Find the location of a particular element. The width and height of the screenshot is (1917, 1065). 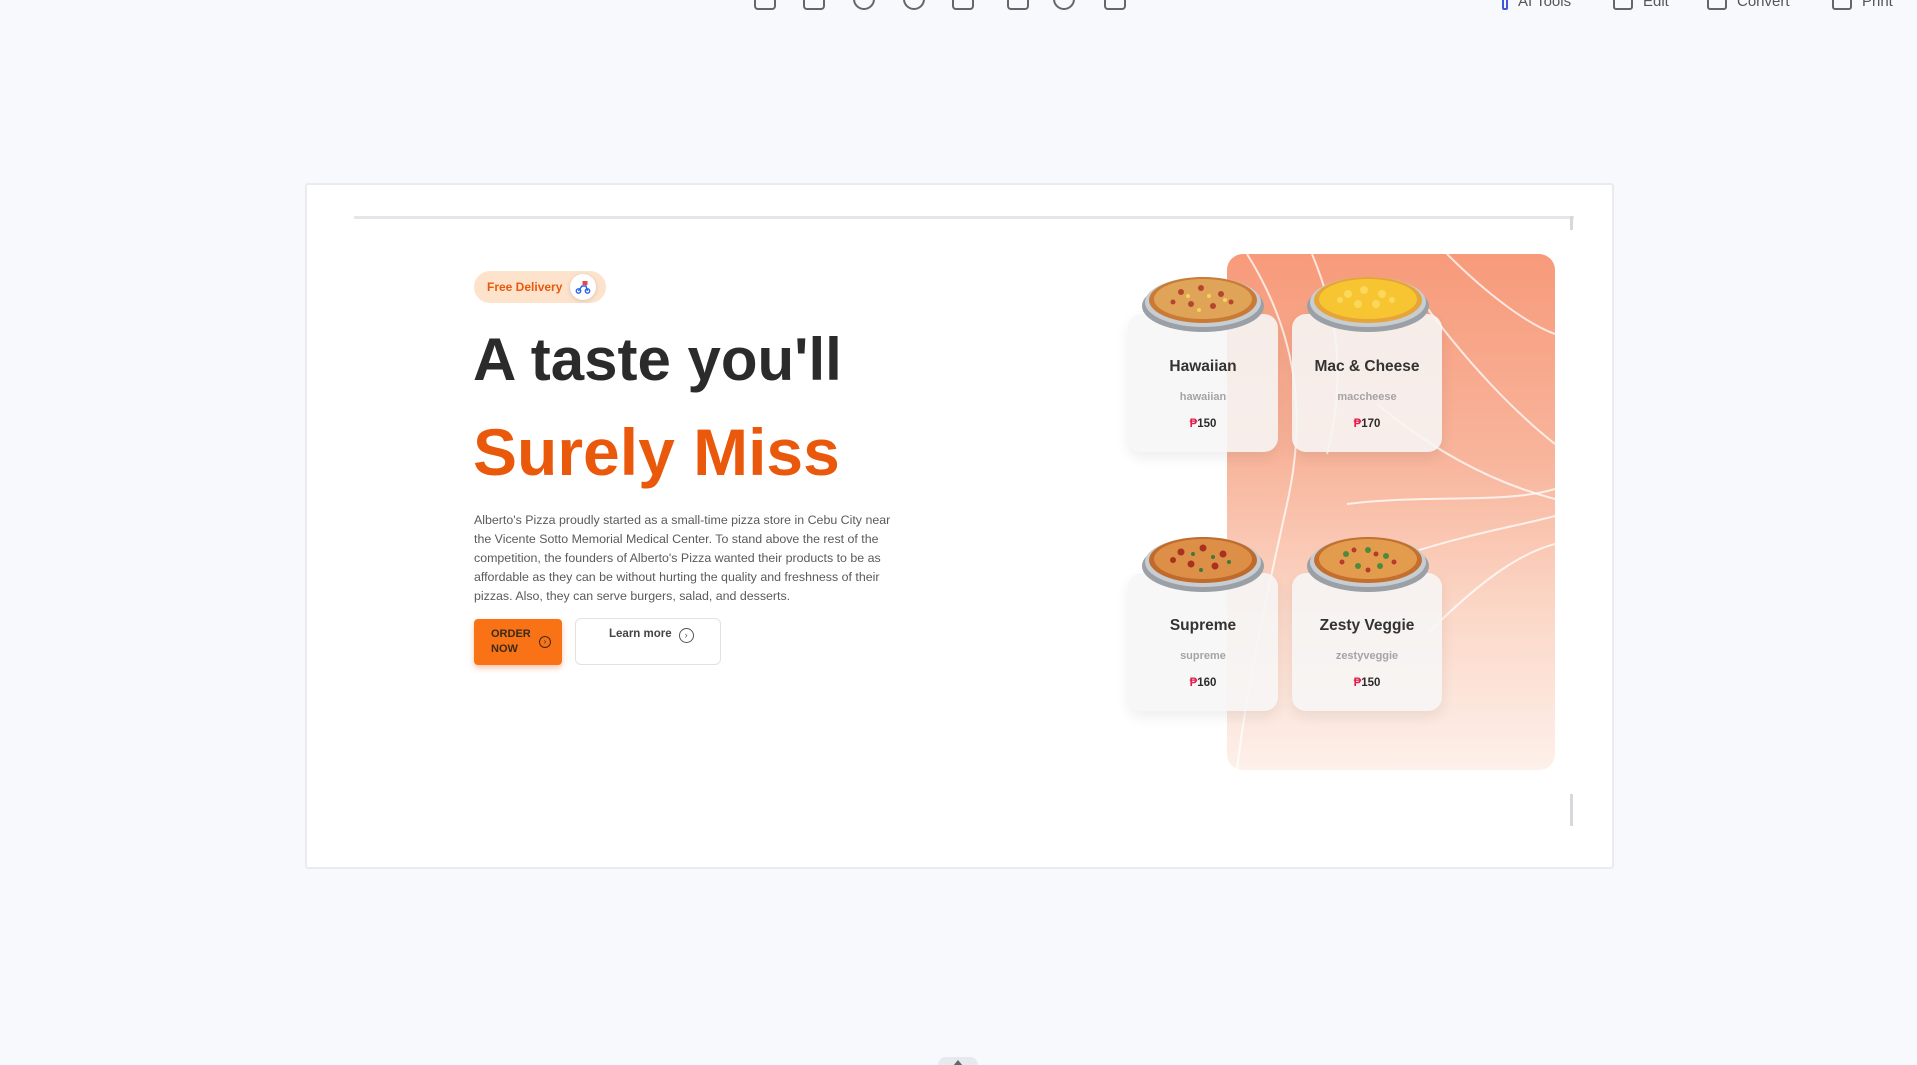

delivery-scooter-icon is located at coordinates (583, 287).